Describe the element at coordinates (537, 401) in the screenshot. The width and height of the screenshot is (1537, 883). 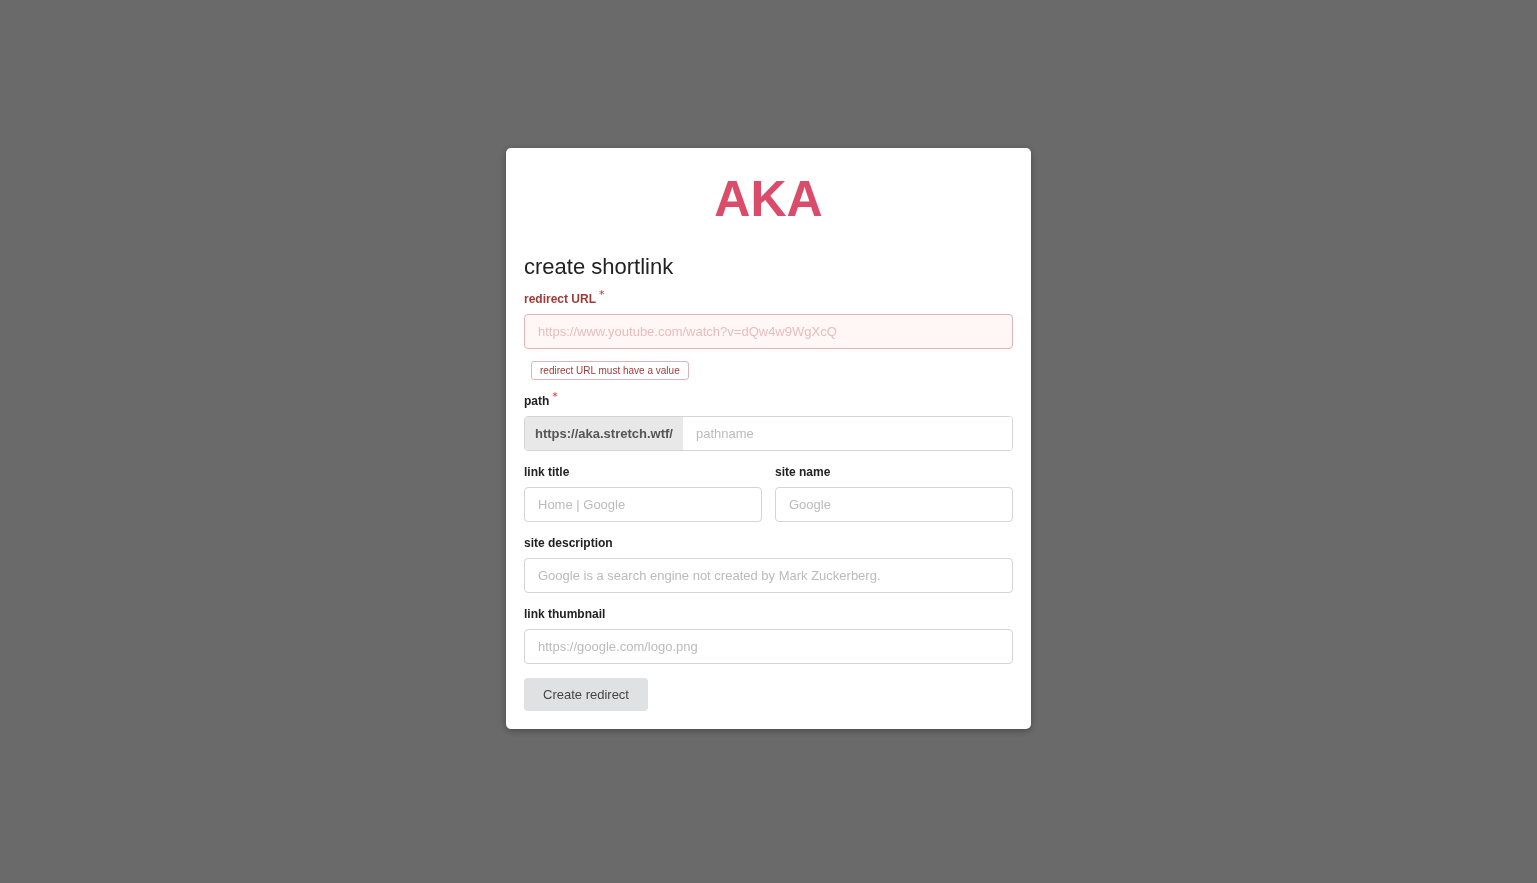
I see `field-label: path` at that location.